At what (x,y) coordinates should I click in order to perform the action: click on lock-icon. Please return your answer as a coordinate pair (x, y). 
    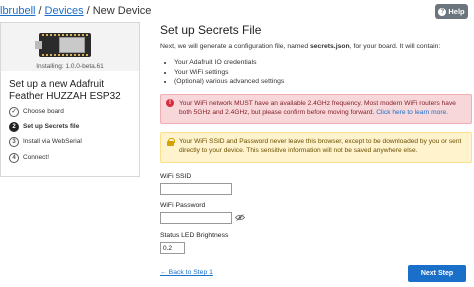
    Looking at the image, I should click on (170, 142).